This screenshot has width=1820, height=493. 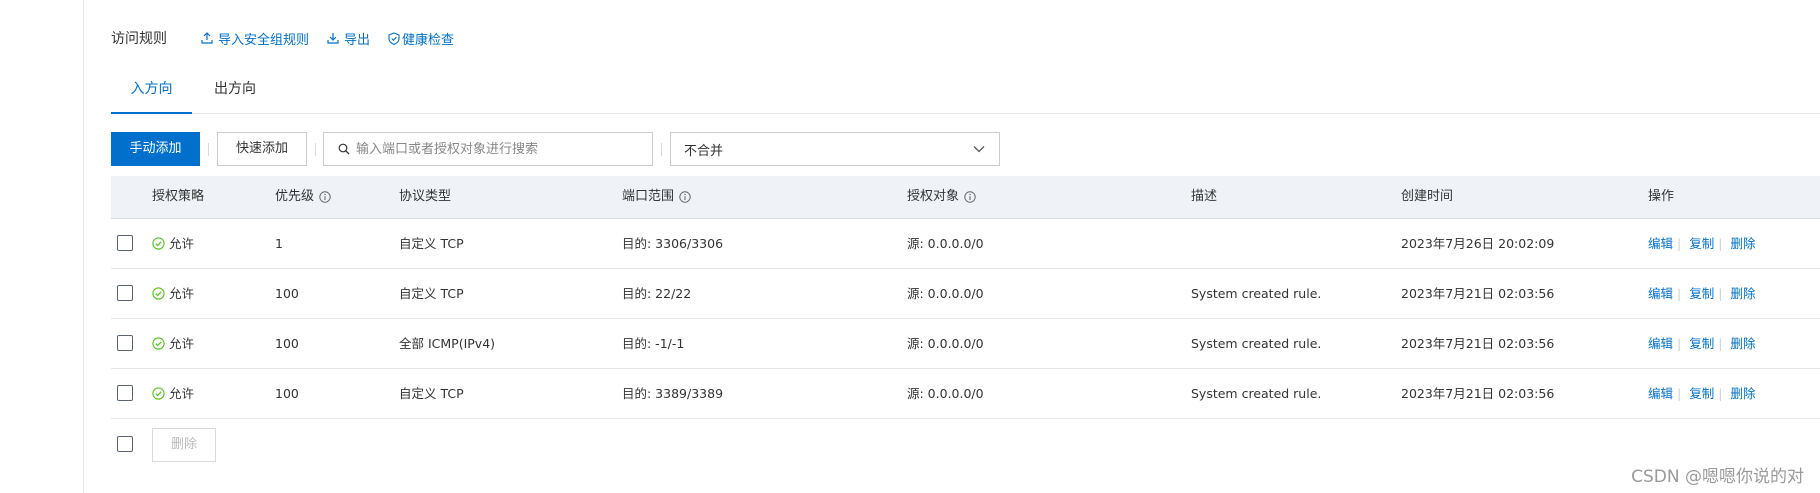 What do you see at coordinates (704, 151) in the screenshot?
I see `merge-select-value: 不合并` at bounding box center [704, 151].